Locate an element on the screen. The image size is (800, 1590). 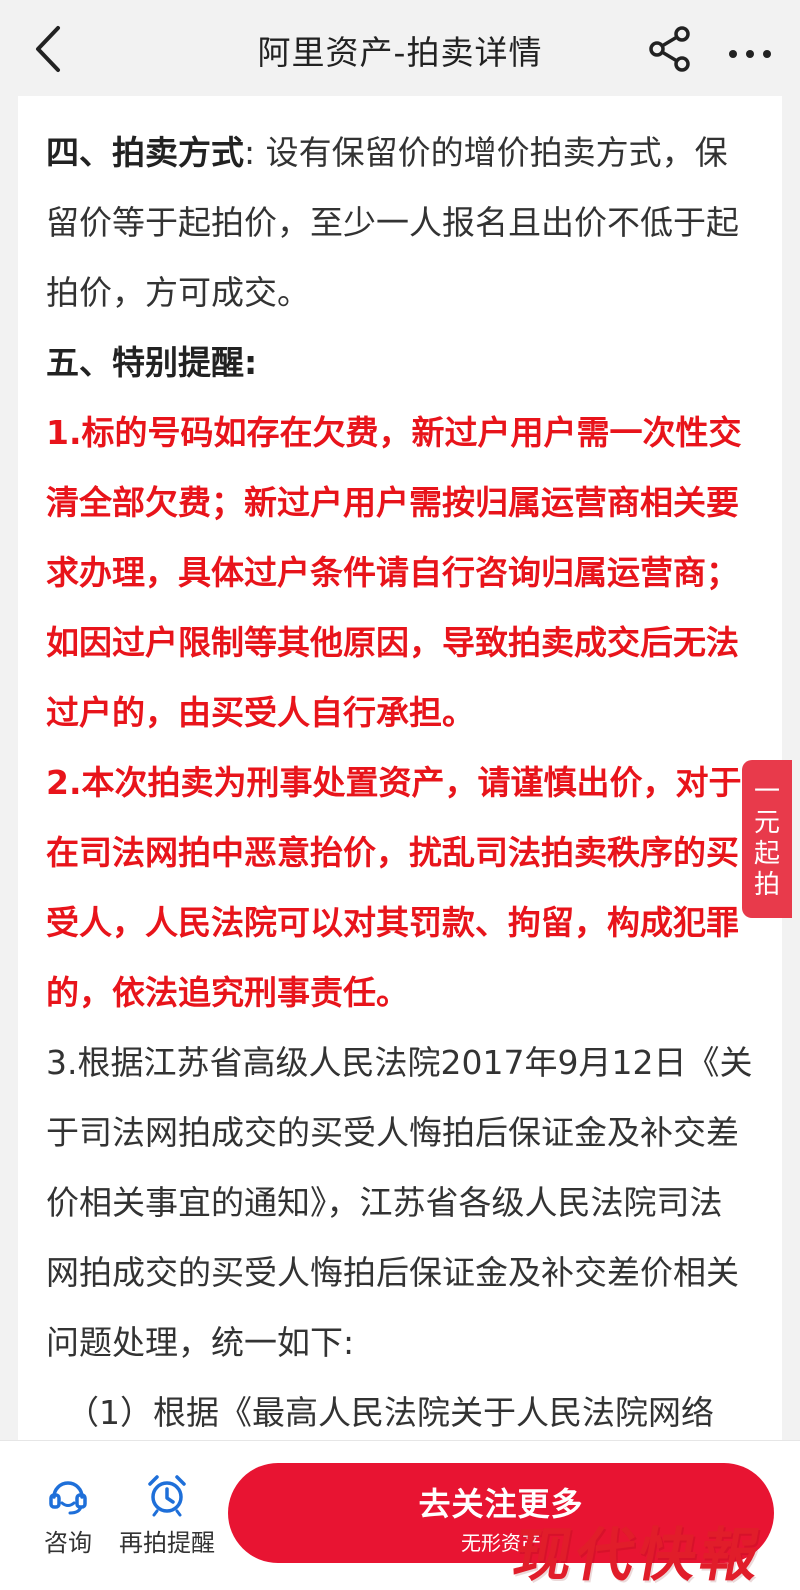
top-nav-bar: 阿里资产-拍卖详情 is located at coordinates (400, 48).